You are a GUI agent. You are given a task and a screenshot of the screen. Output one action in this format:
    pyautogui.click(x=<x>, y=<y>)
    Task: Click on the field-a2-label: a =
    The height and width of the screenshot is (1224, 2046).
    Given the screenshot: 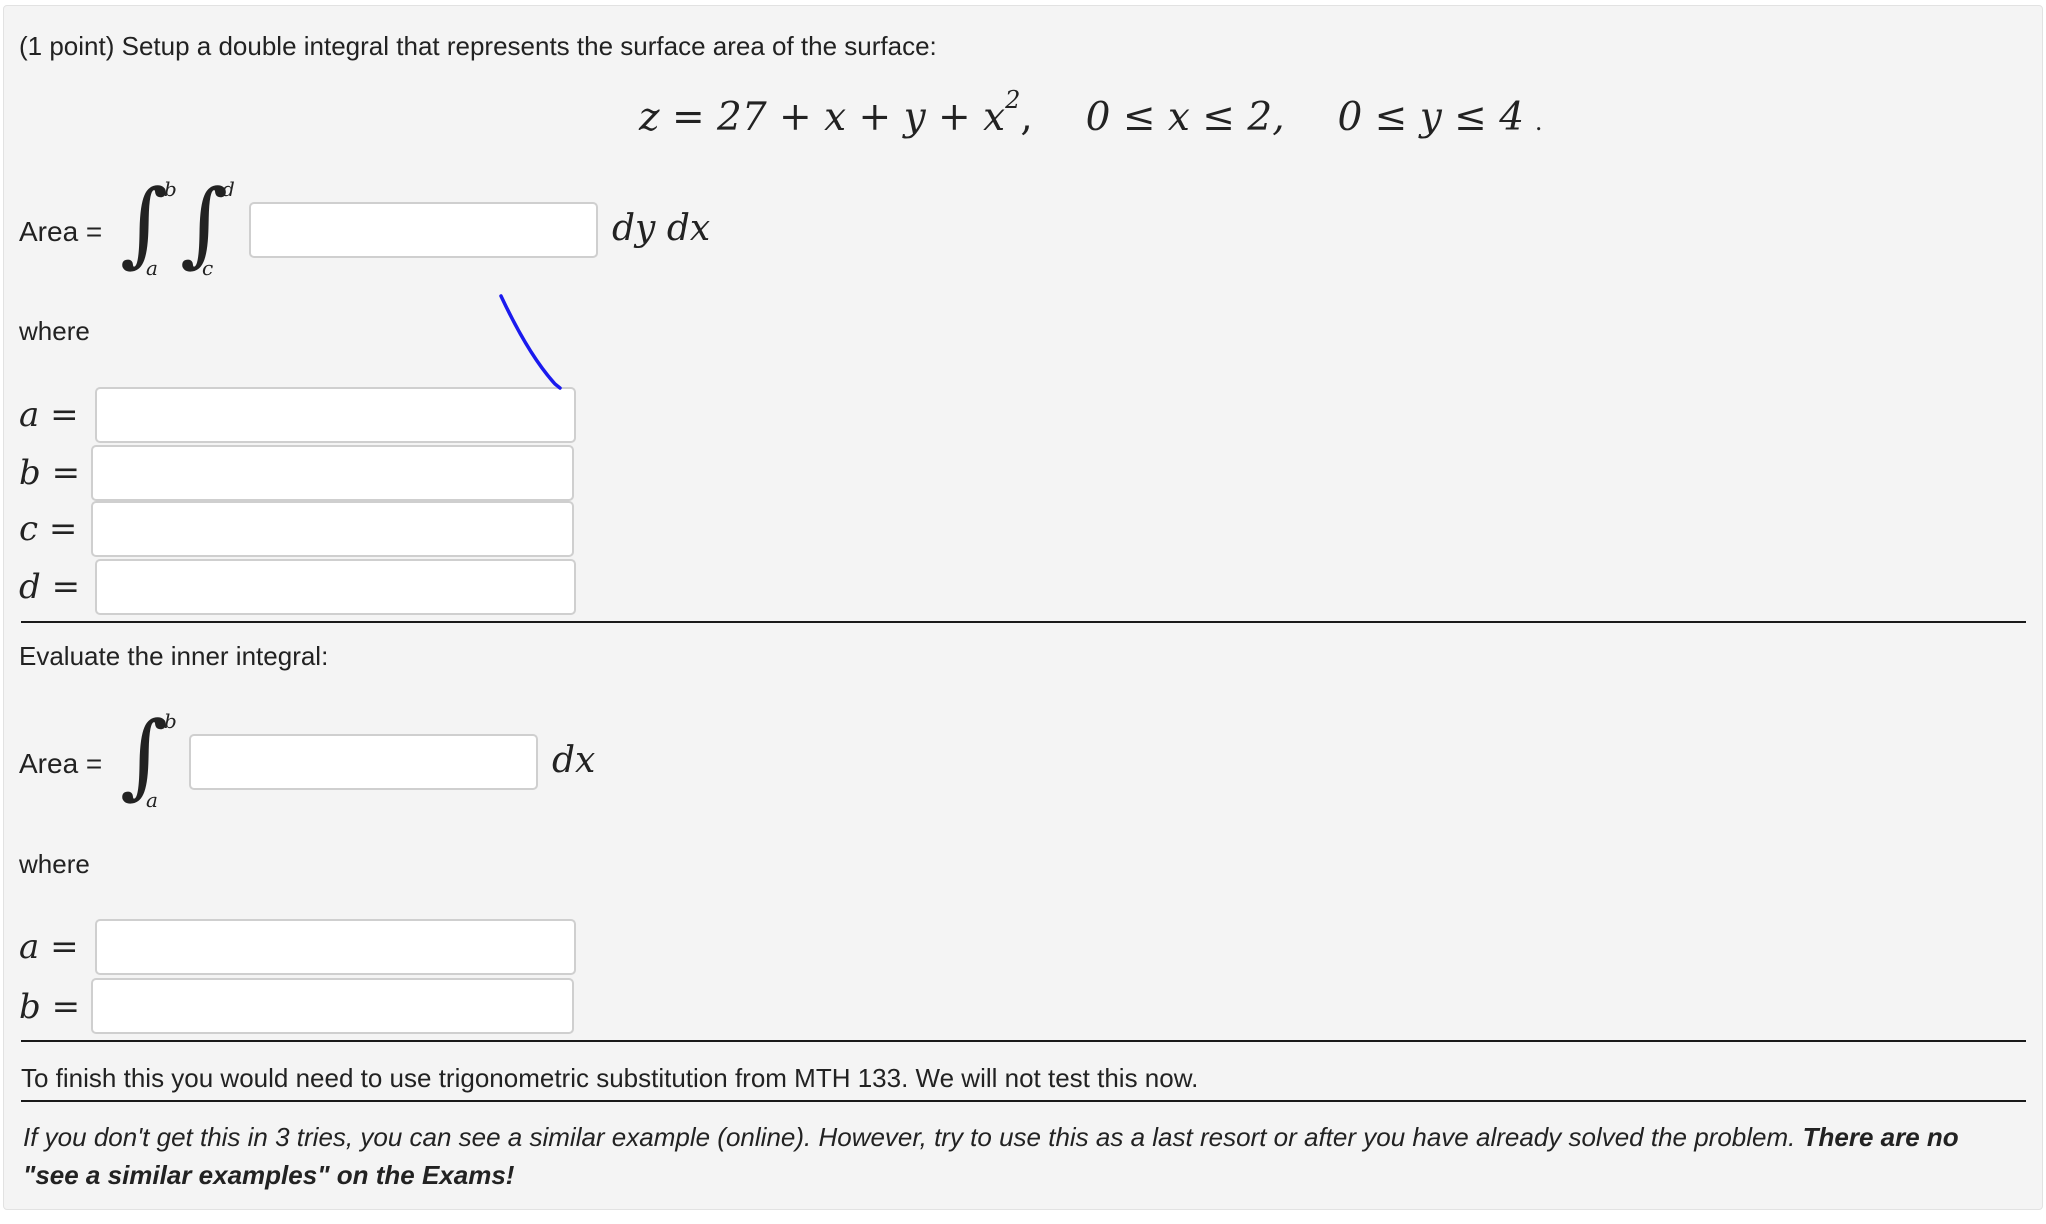 What is the action you would take?
    pyautogui.click(x=49, y=947)
    